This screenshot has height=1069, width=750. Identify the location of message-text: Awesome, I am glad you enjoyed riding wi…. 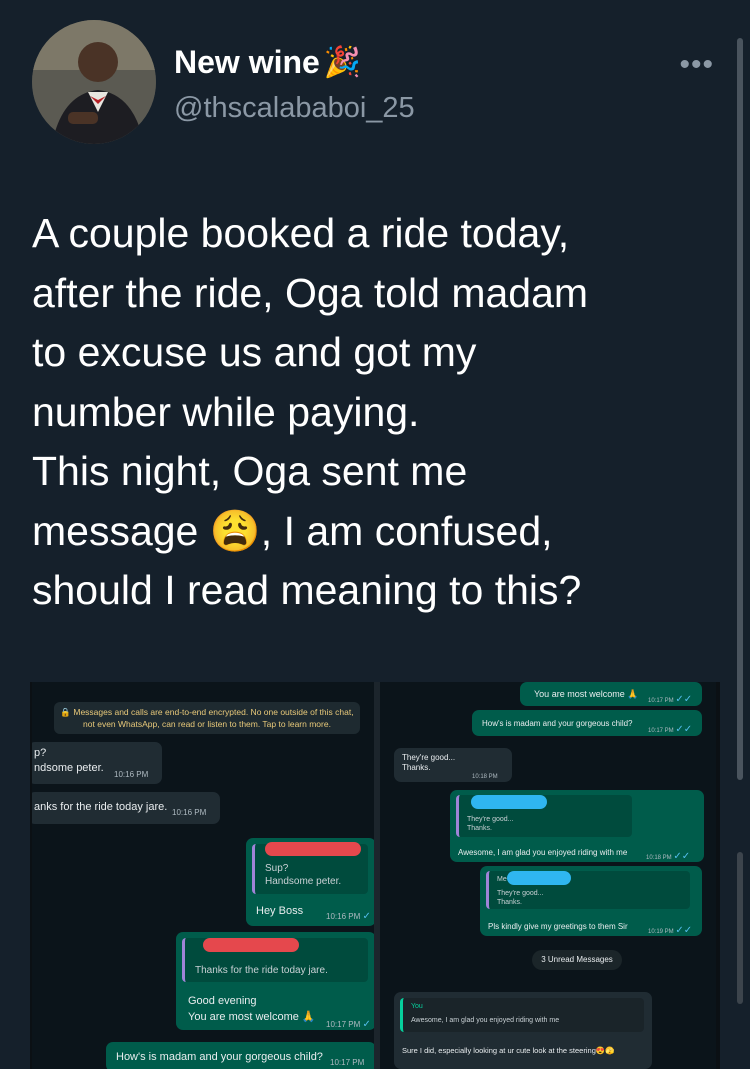
(543, 852).